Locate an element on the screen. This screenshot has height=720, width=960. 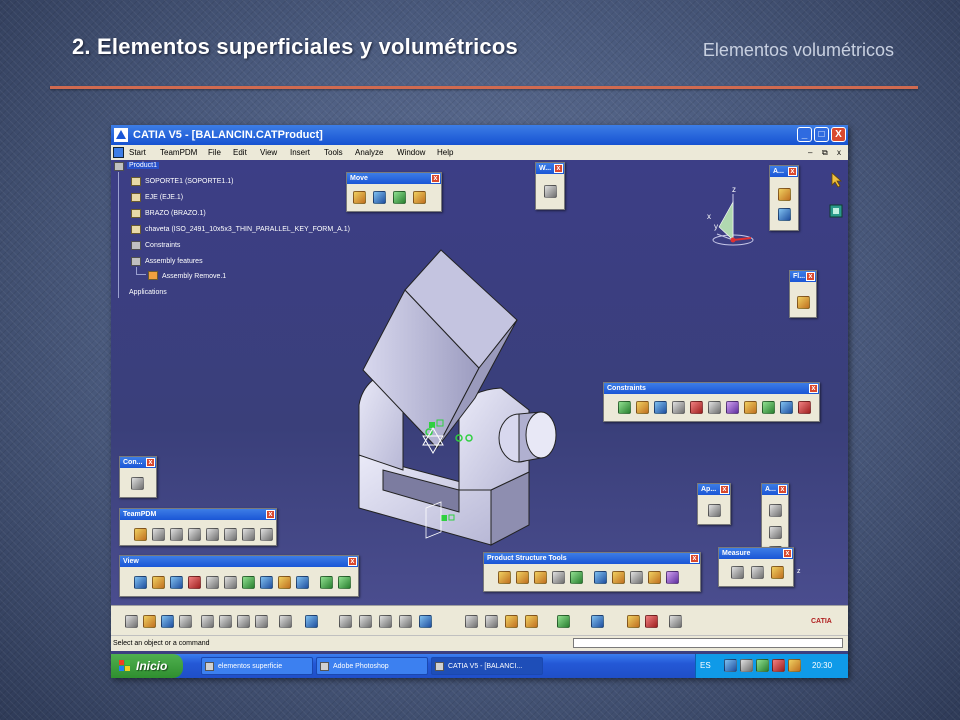
zoom-out-icon is located at coordinates (230, 582).